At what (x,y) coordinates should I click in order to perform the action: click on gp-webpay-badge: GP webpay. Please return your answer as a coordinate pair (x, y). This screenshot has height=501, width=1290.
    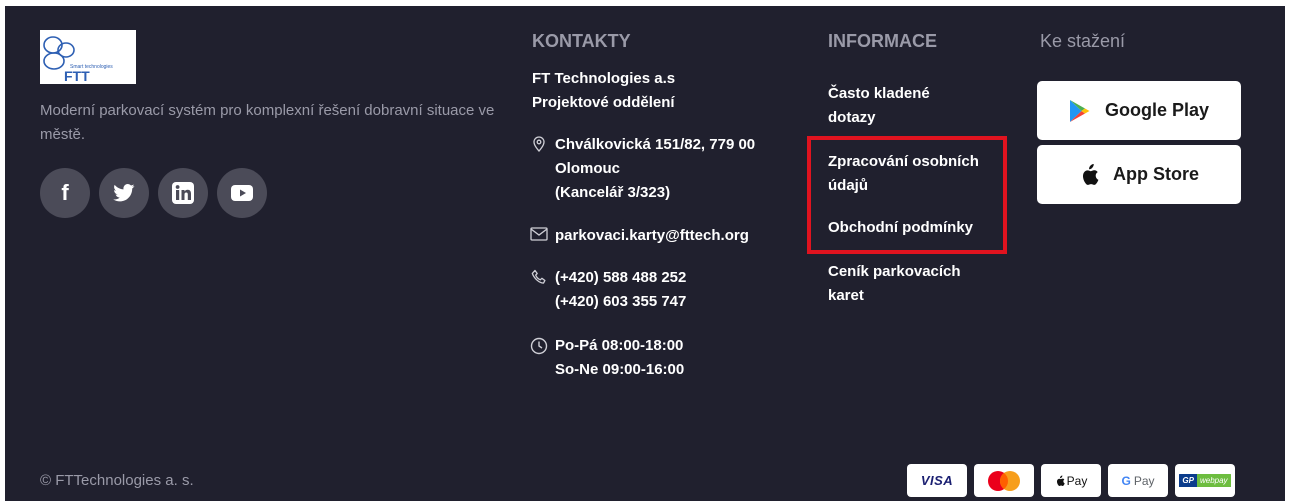
    Looking at the image, I should click on (1205, 480).